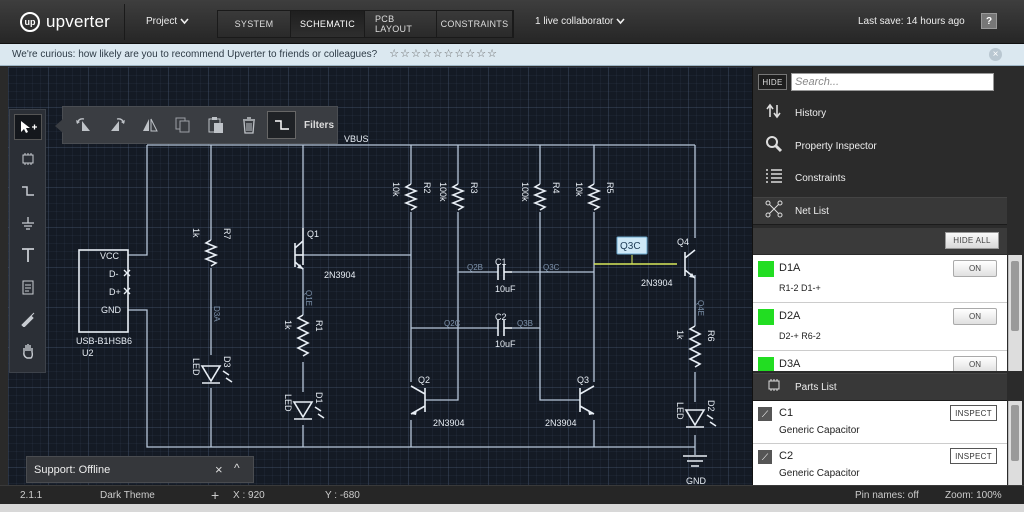  I want to click on nav-constraints: Constraints, so click(888, 178).